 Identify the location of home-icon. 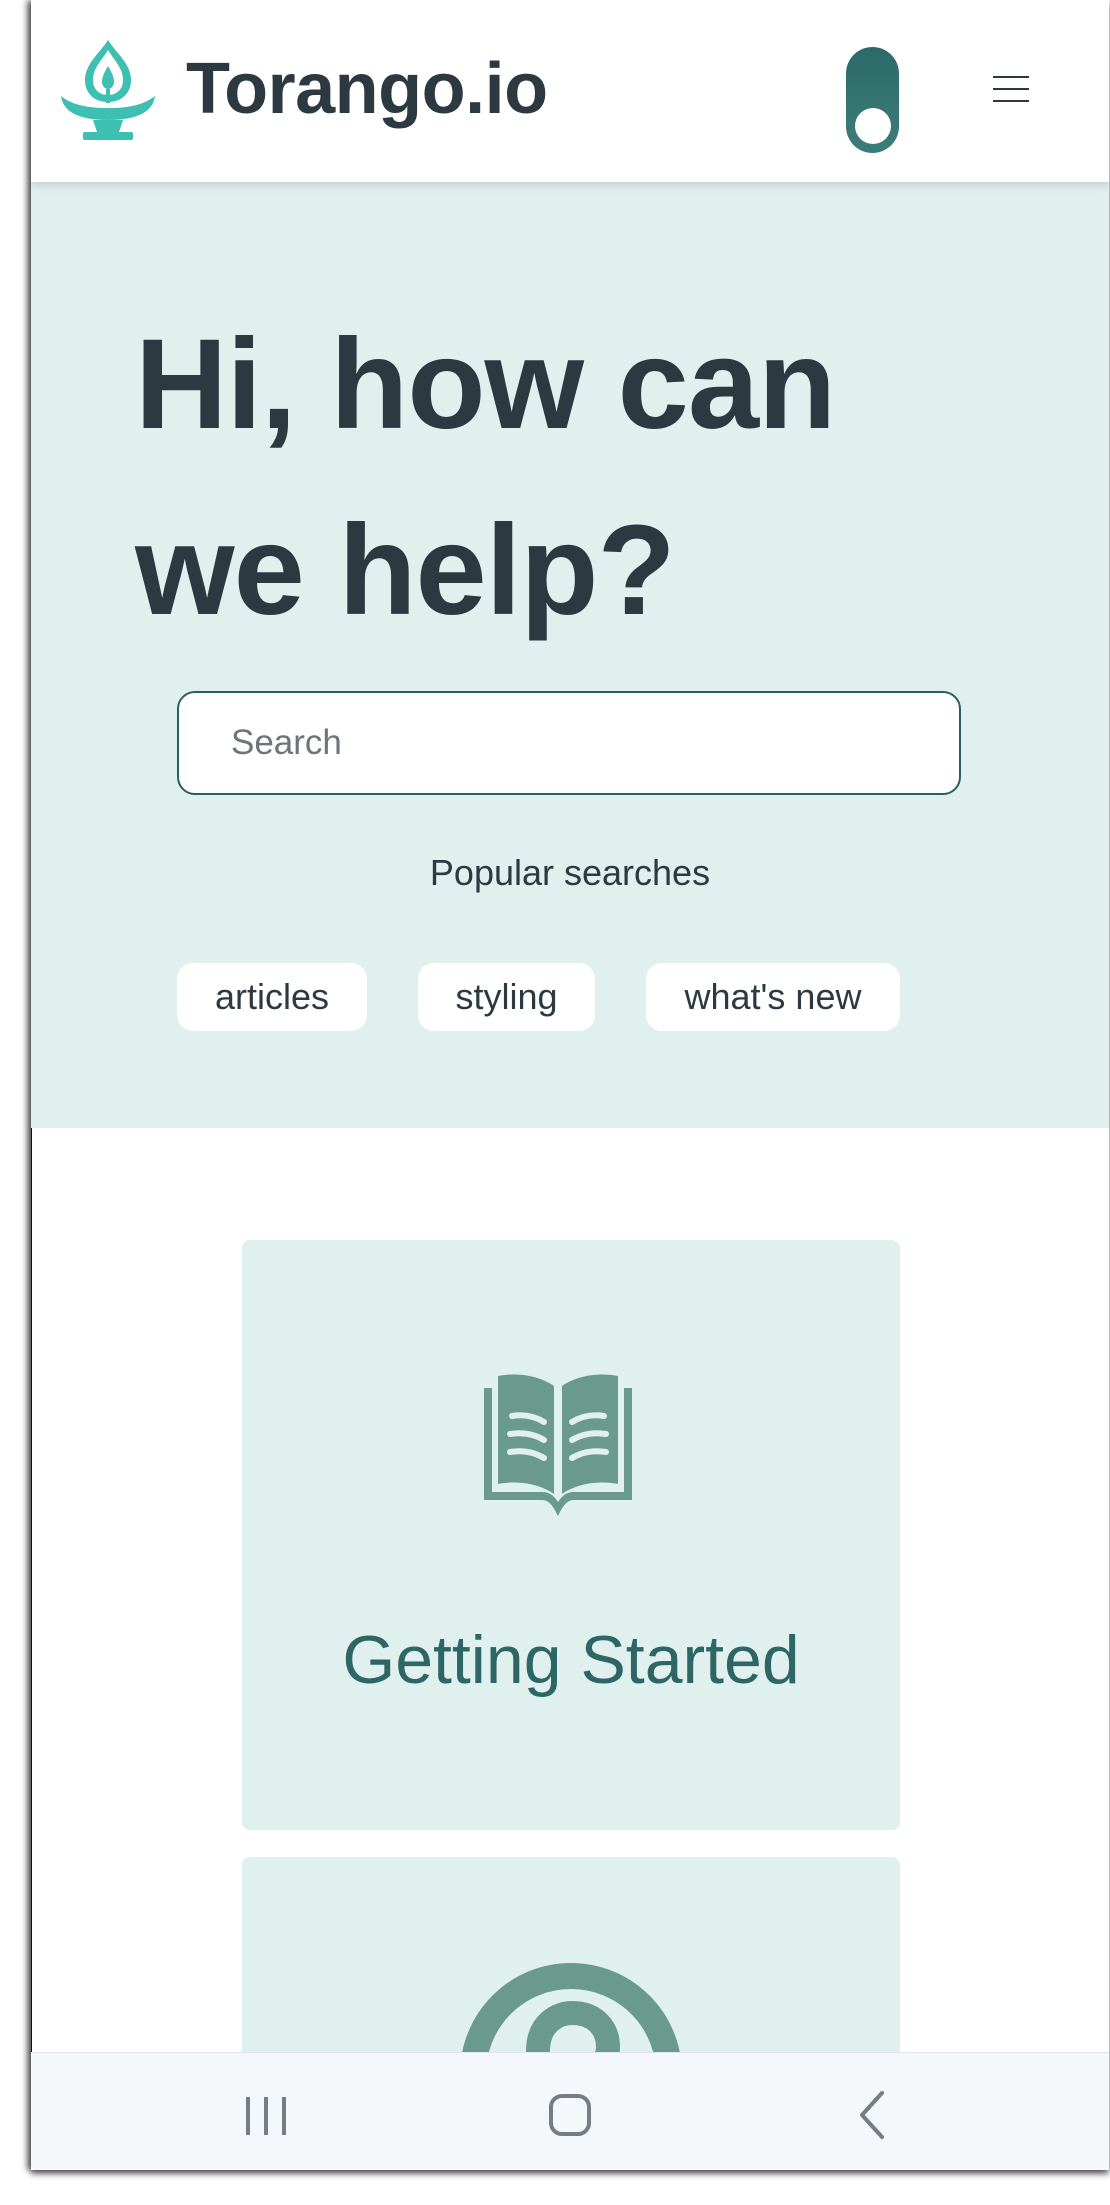
(570, 2111).